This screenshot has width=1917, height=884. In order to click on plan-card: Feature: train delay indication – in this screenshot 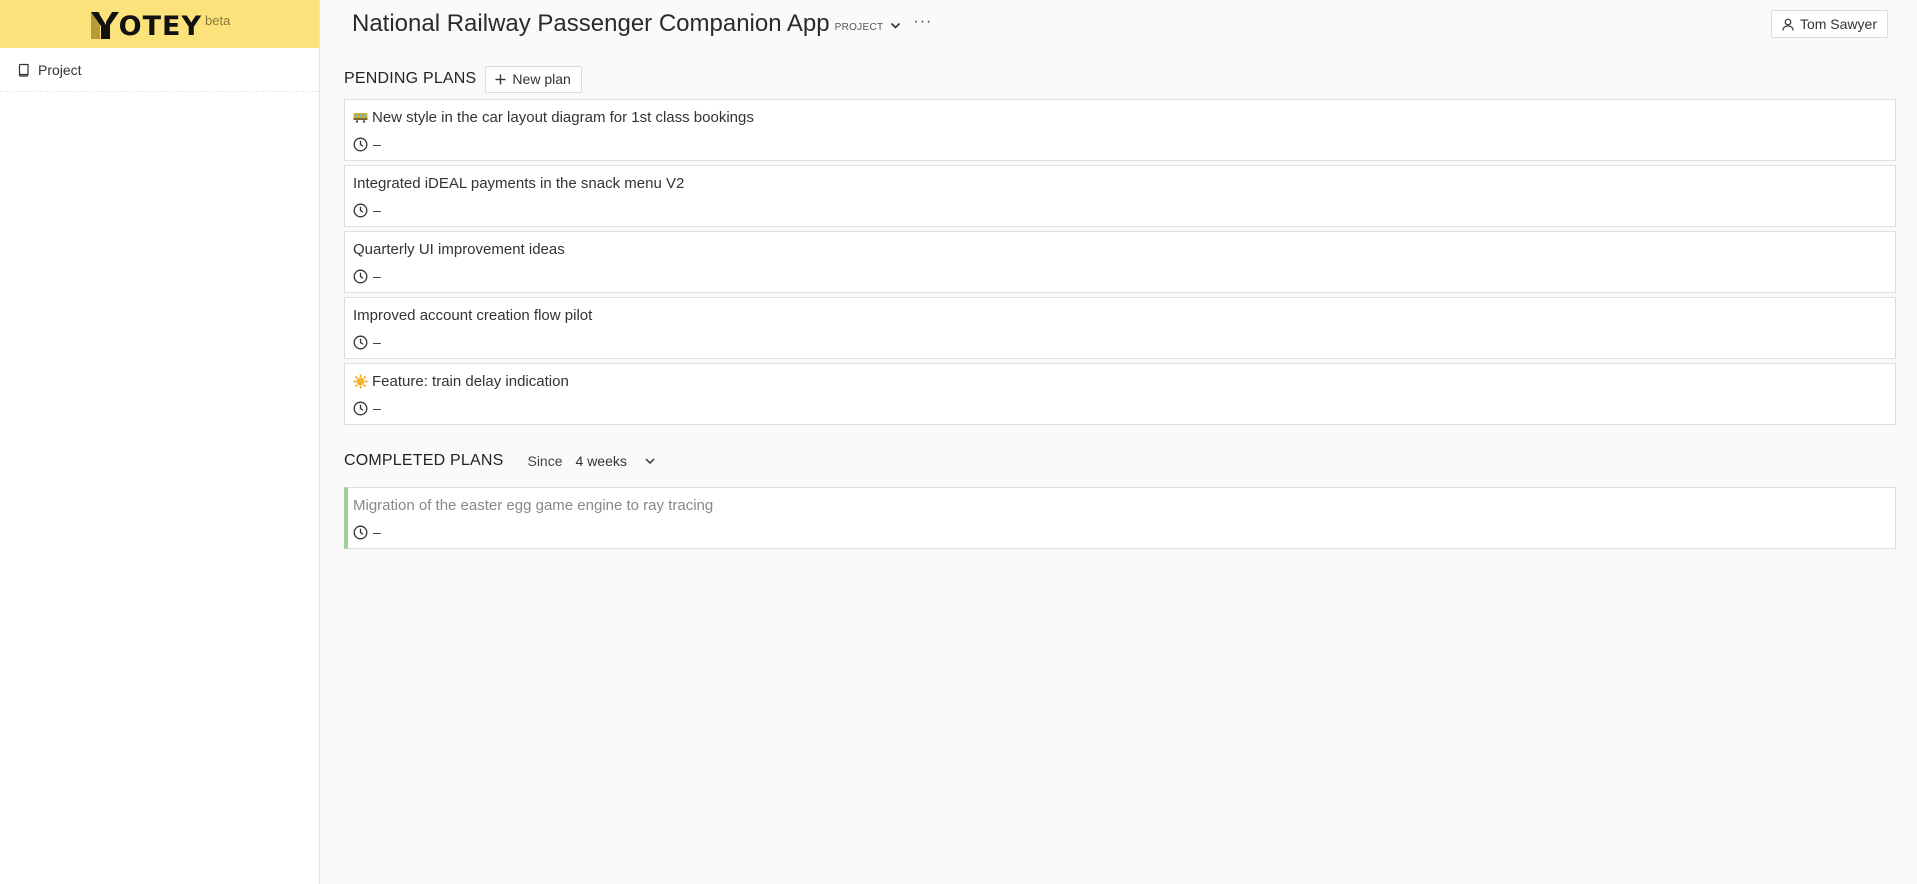, I will do `click(1120, 394)`.